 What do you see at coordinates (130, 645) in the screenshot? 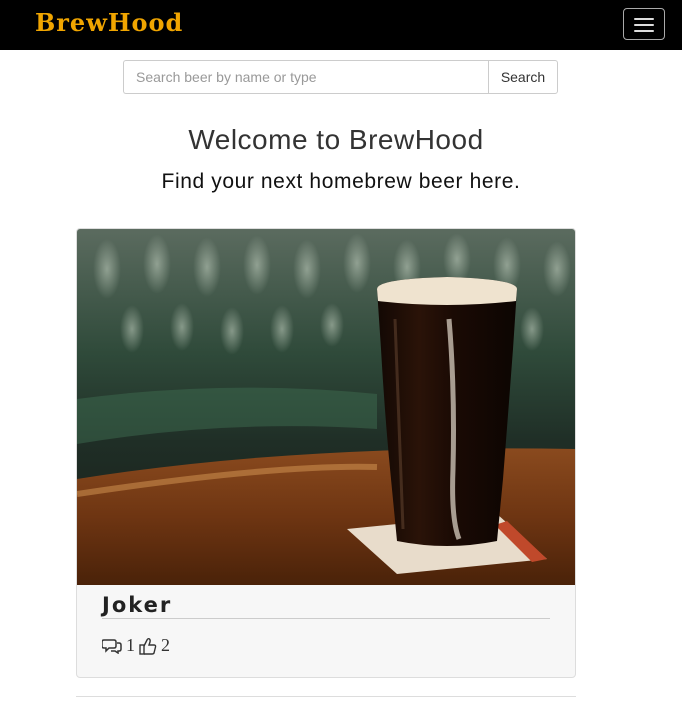
I see `comment-count: 1` at bounding box center [130, 645].